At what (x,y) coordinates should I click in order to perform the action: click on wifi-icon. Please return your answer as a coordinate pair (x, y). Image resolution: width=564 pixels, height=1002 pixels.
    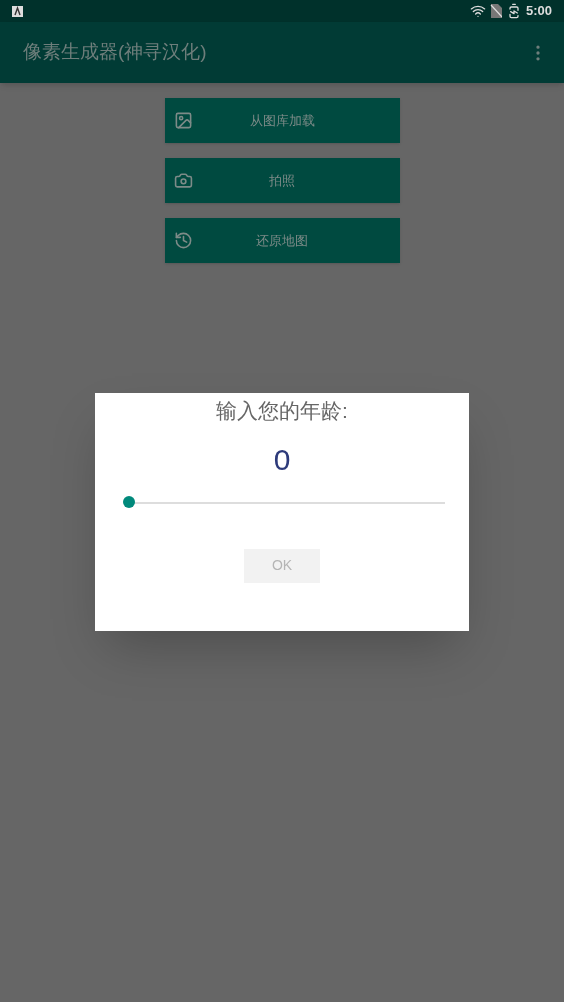
    Looking at the image, I should click on (477, 11).